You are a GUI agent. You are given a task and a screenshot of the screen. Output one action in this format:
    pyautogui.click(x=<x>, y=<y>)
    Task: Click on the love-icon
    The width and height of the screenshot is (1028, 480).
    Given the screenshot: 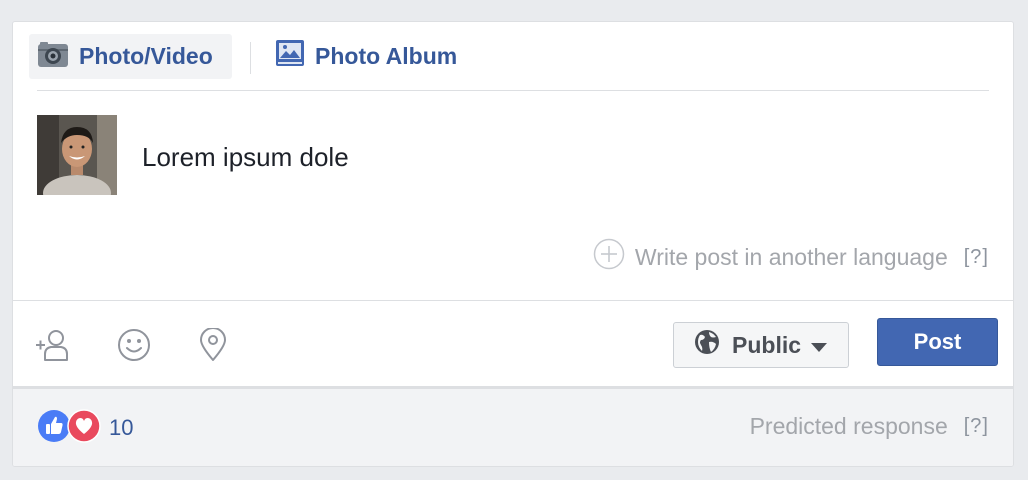 What is the action you would take?
    pyautogui.click(x=84, y=428)
    